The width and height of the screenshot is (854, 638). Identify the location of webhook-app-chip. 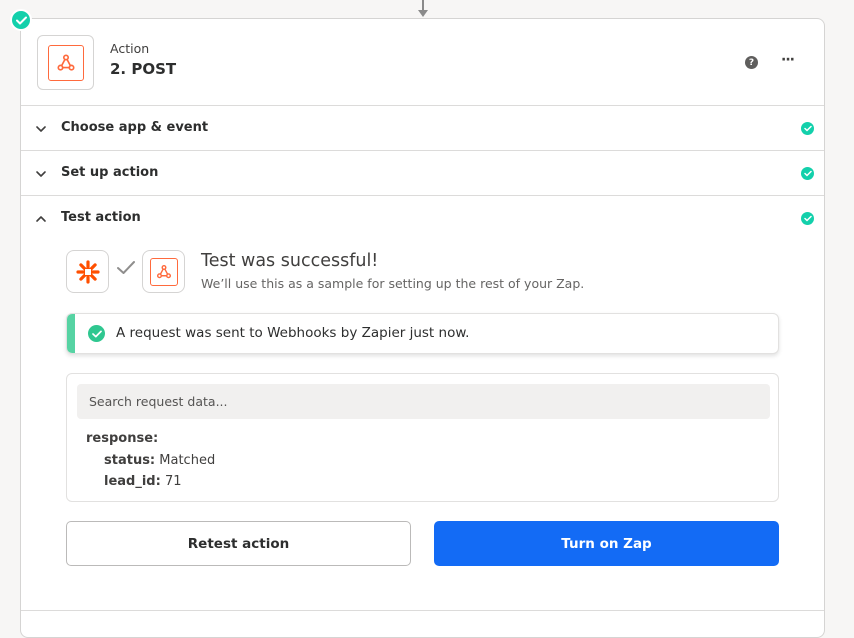
(163, 271).